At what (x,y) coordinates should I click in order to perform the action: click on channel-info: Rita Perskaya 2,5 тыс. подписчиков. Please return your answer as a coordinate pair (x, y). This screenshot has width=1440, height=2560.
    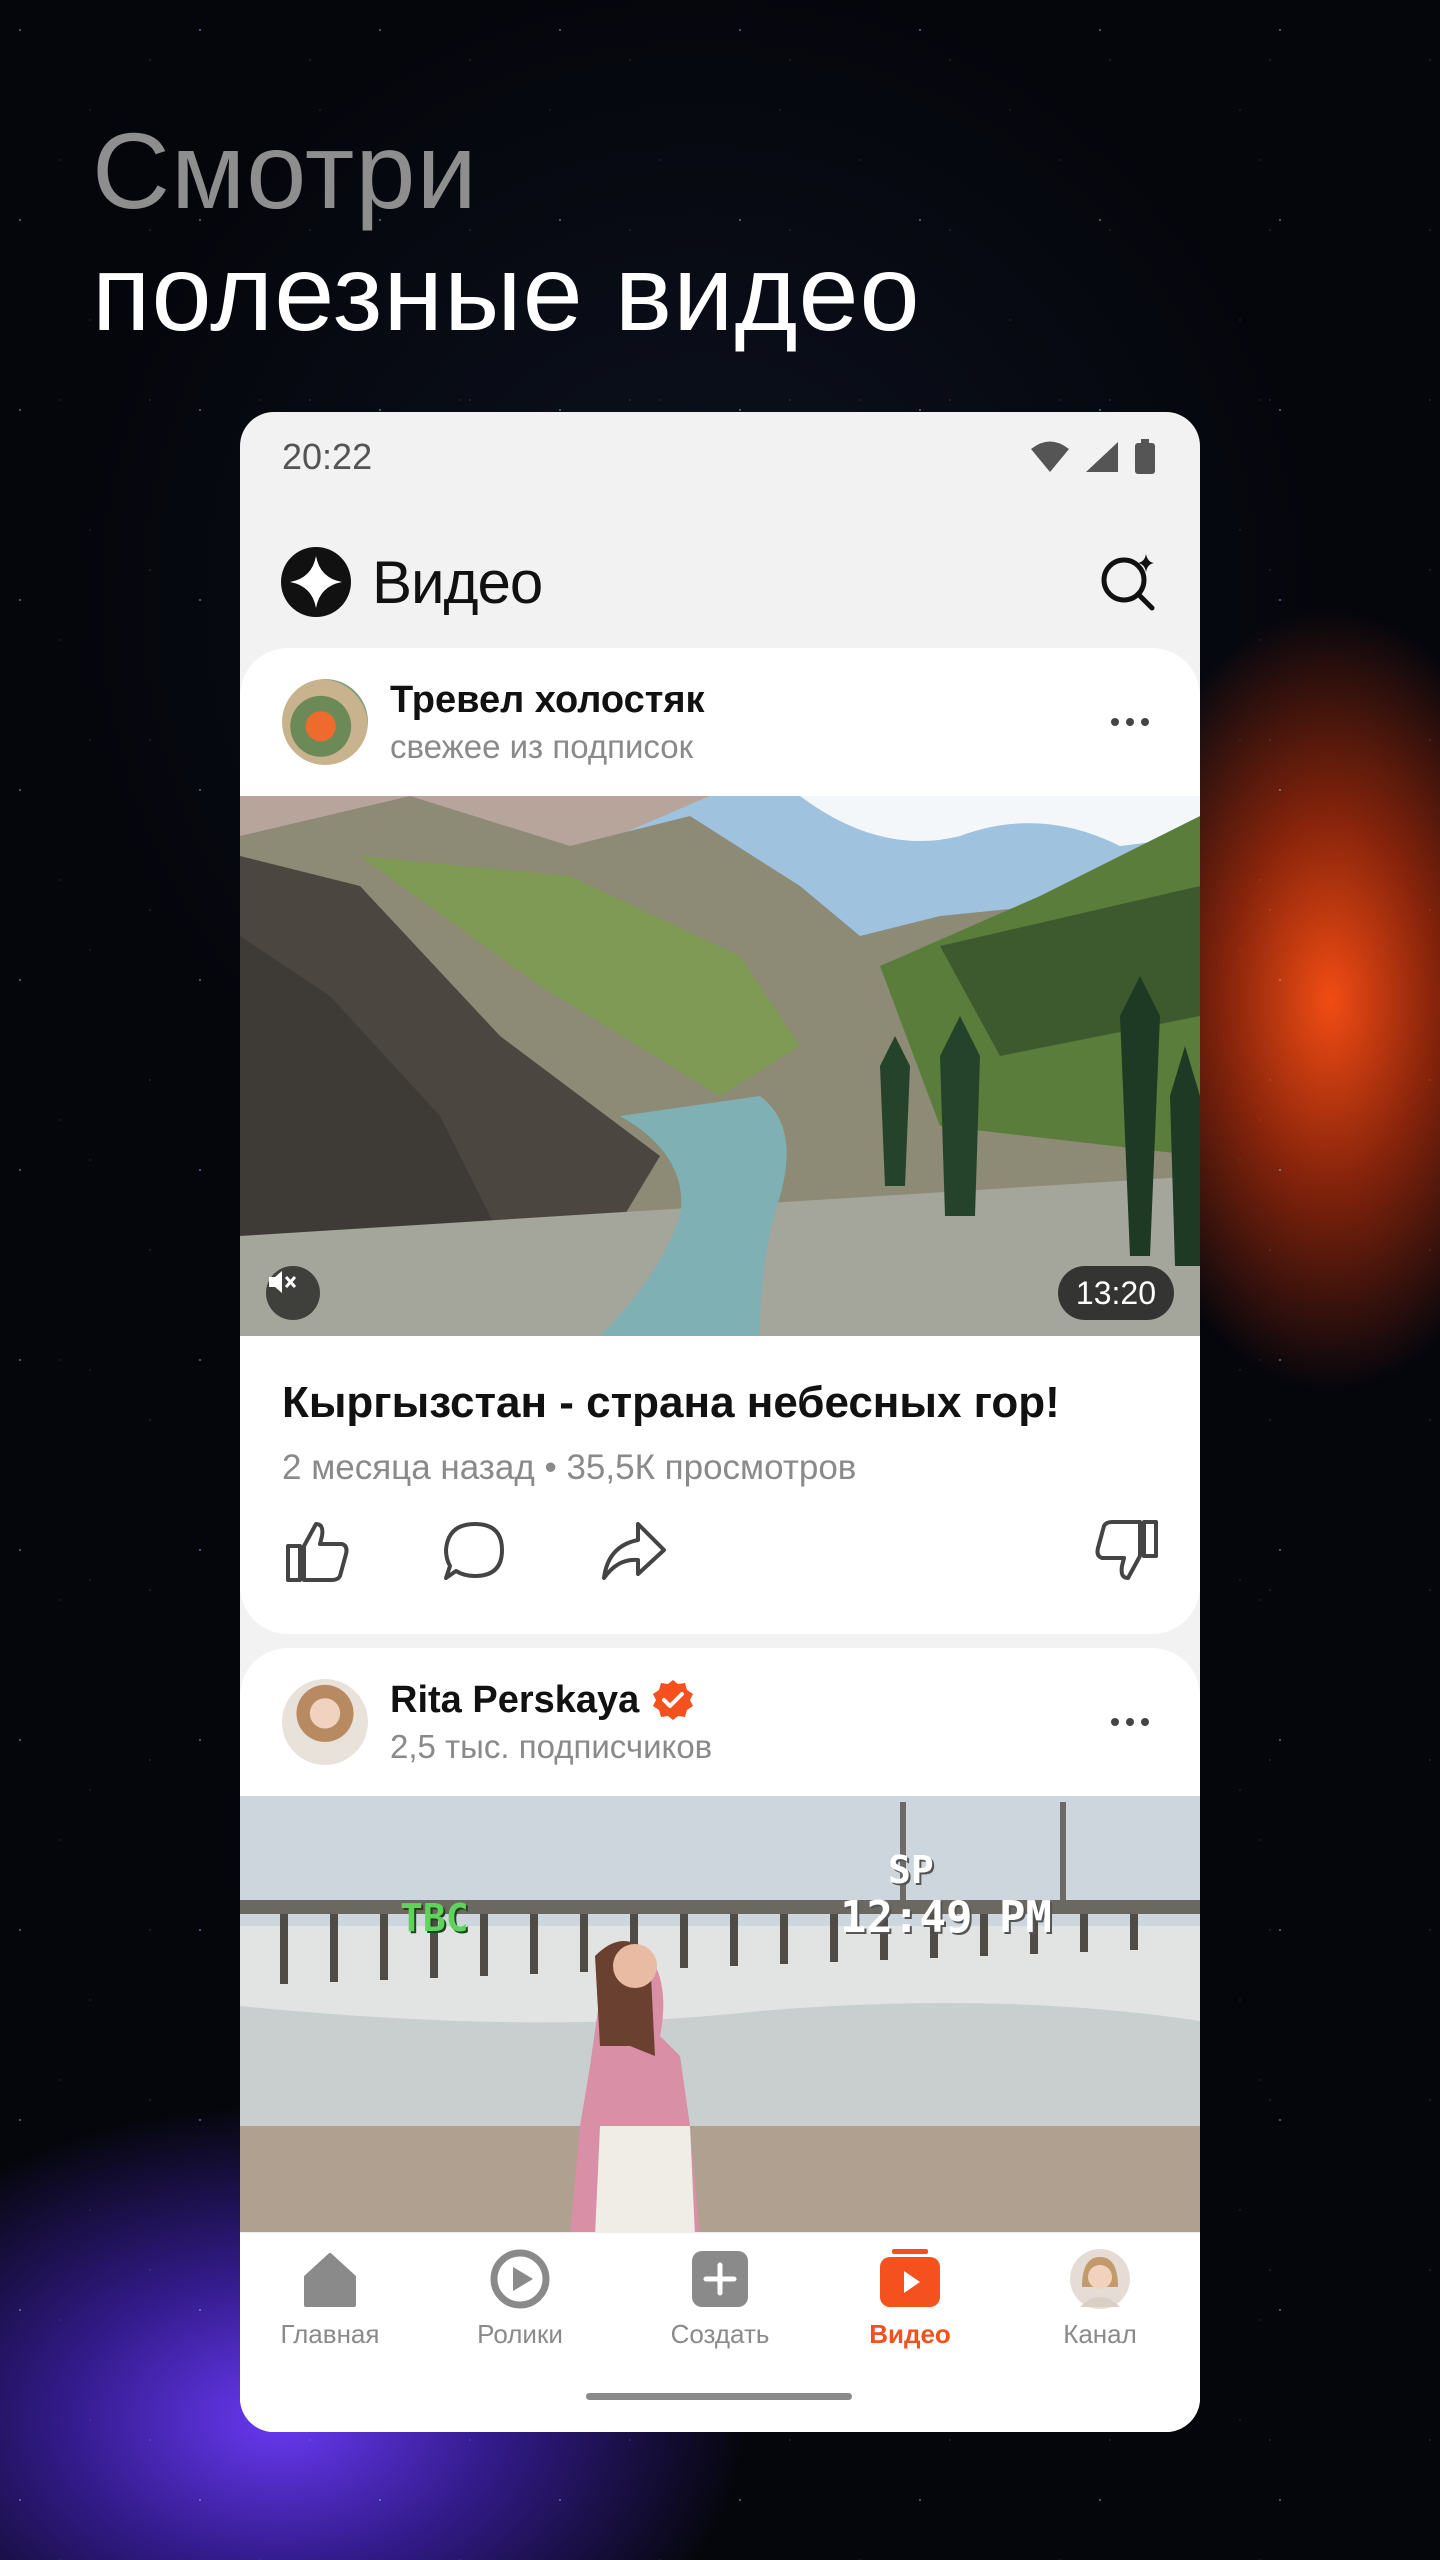
    Looking at the image, I should click on (551, 1722).